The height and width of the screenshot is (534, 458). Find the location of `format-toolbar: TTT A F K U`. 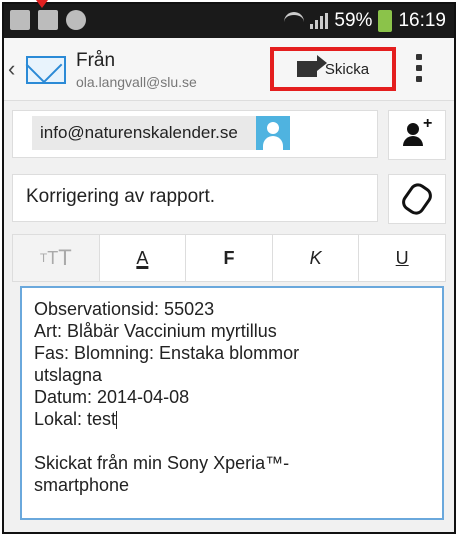

format-toolbar: TTT A F K U is located at coordinates (229, 258).